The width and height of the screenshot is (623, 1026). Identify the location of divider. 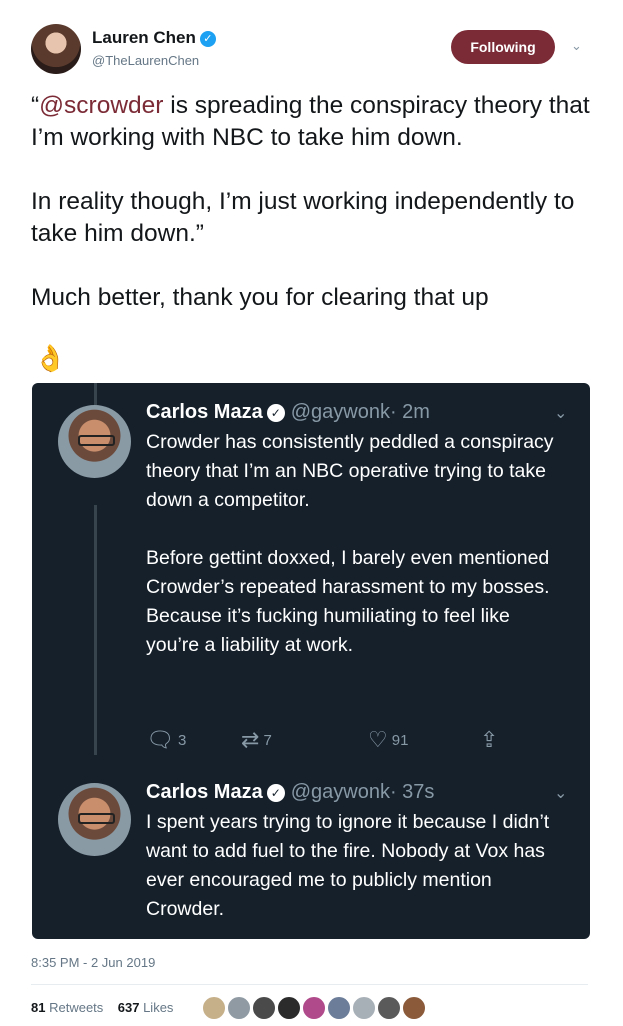
(309, 984).